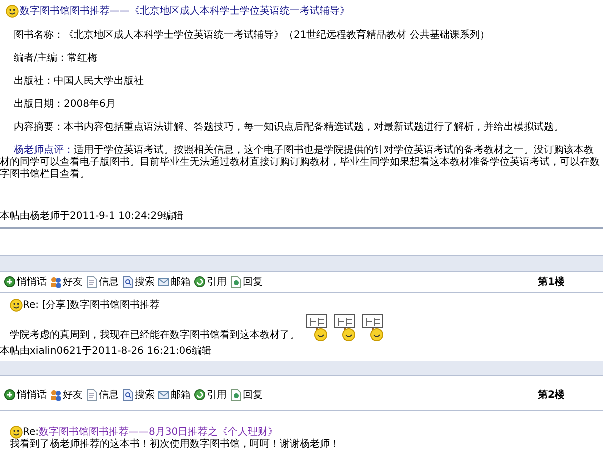 This screenshot has width=603, height=455. I want to click on floor-number: 第1楼, so click(551, 282).